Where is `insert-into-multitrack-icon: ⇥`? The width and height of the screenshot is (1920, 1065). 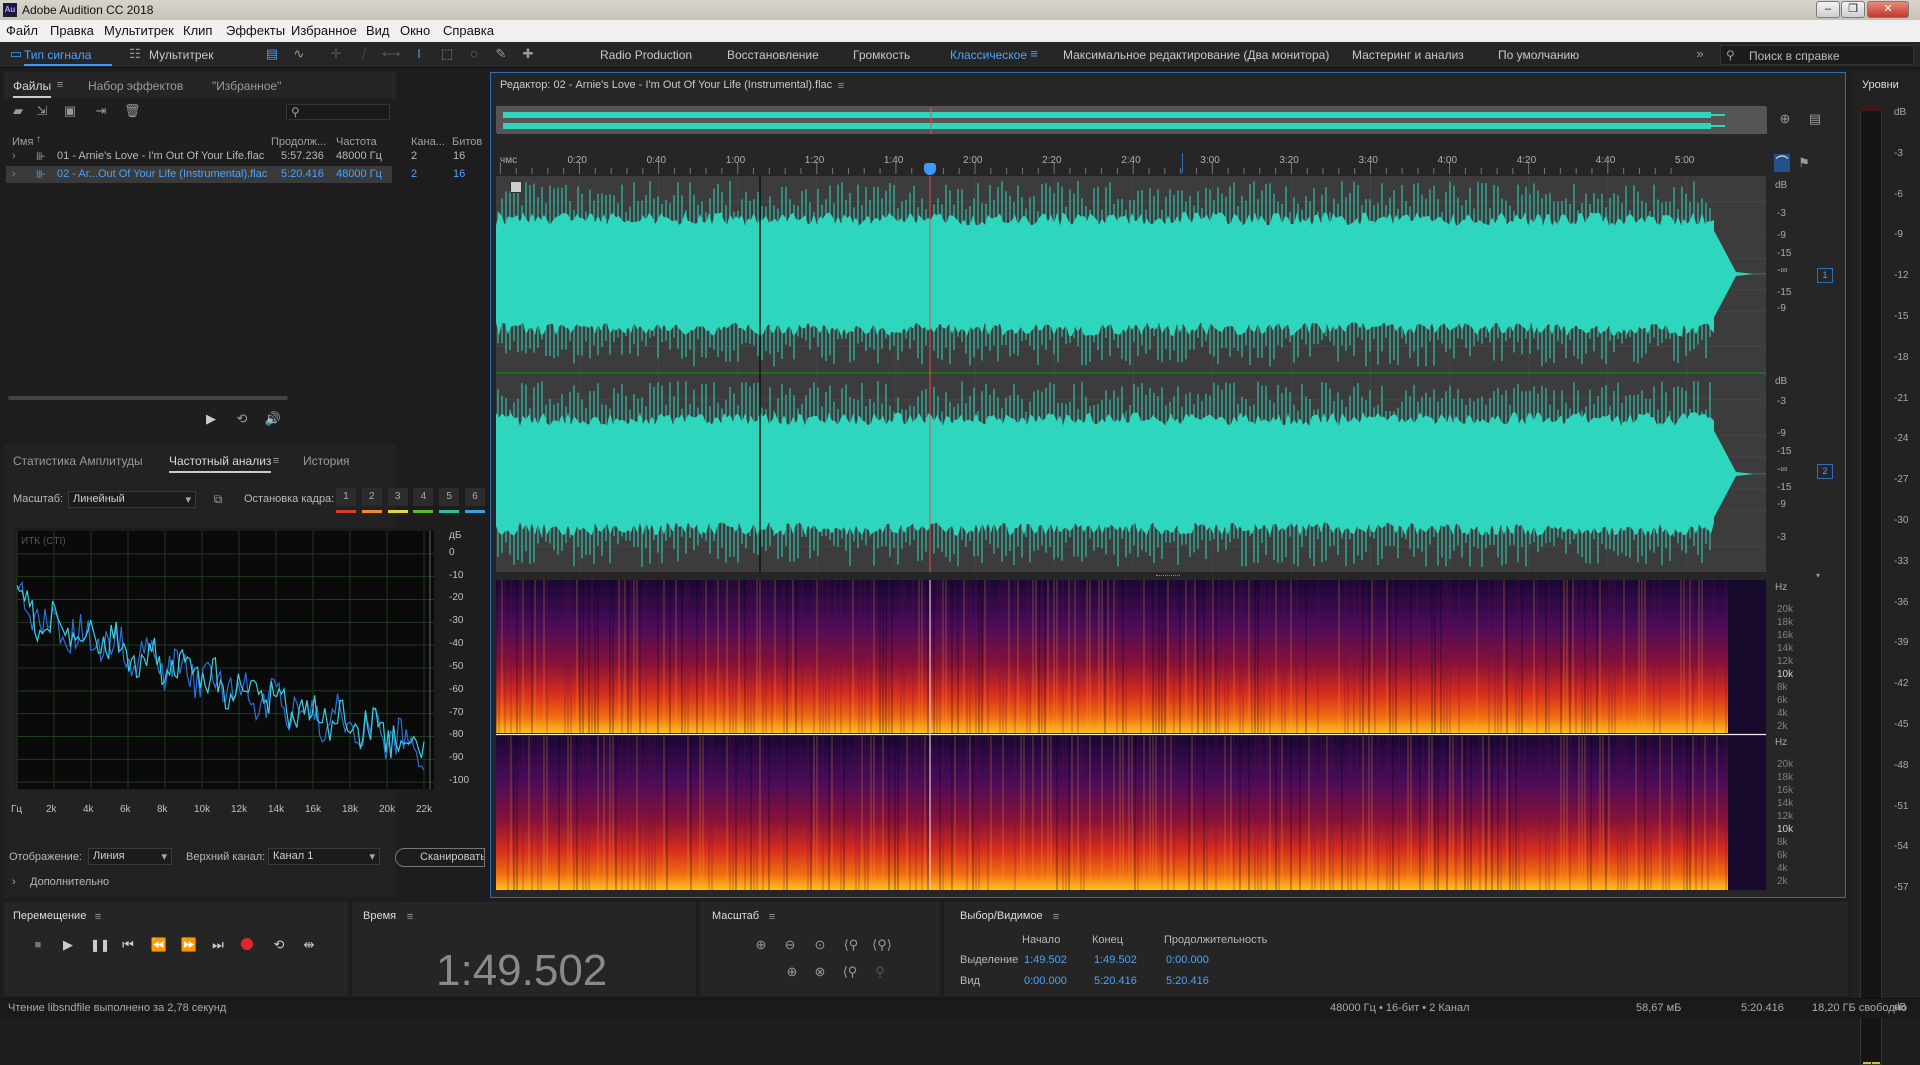 insert-into-multitrack-icon: ⇥ is located at coordinates (101, 111).